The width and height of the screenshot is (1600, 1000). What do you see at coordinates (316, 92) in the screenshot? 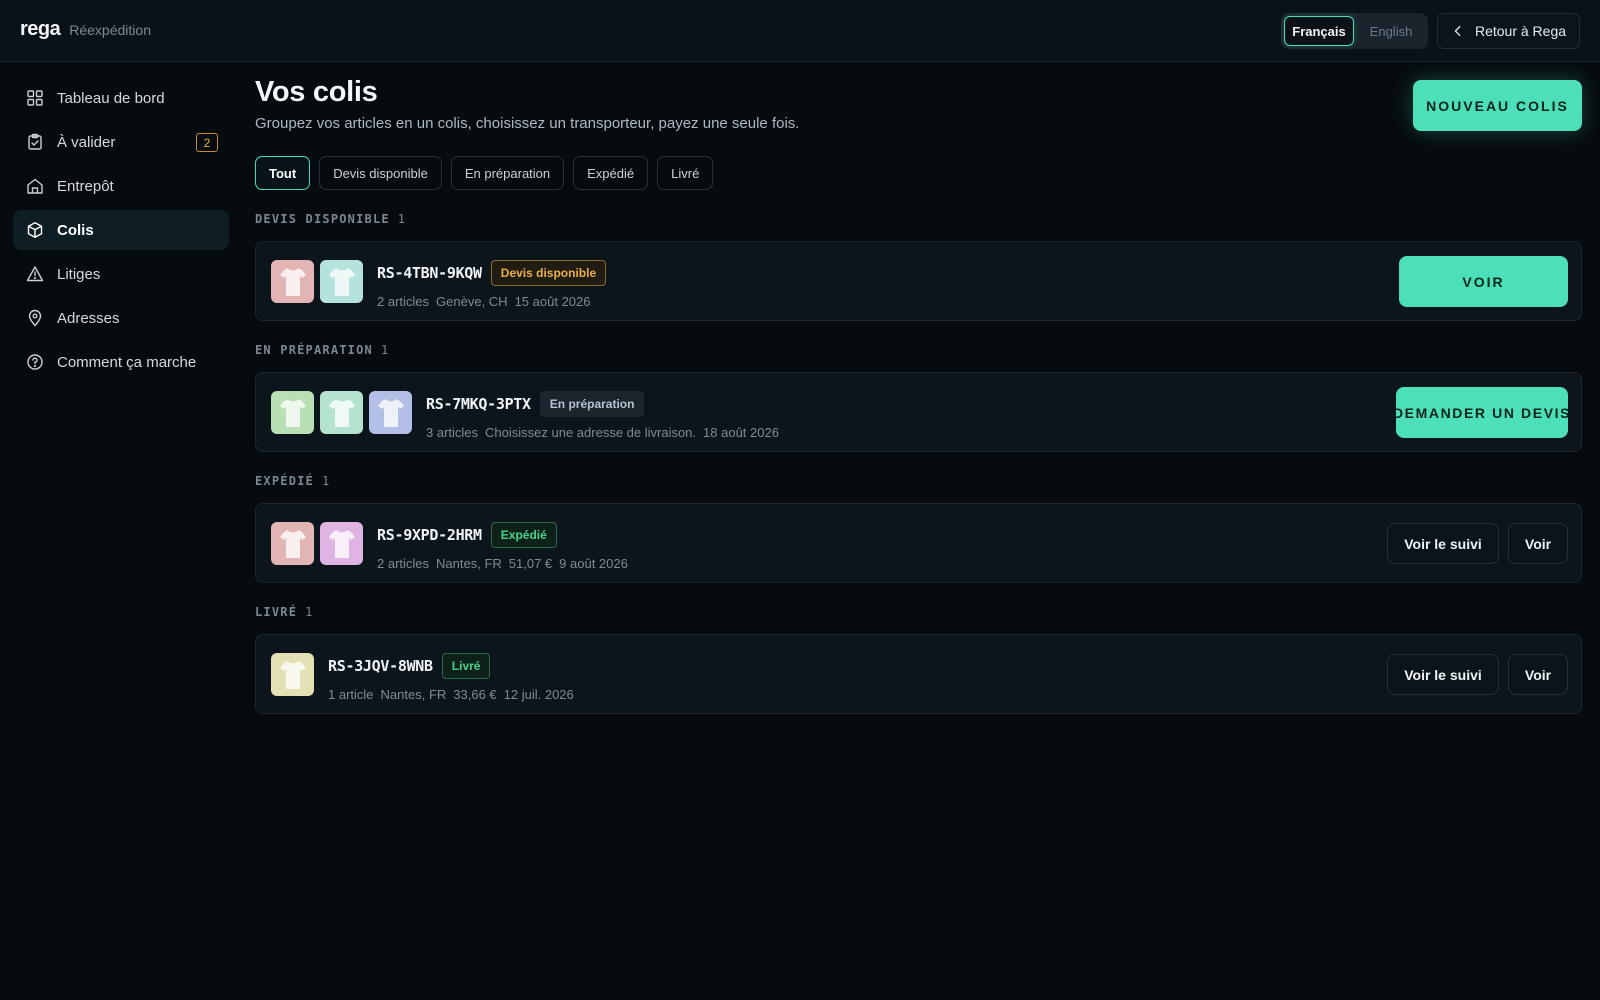
I see `page-title: Vos colis` at bounding box center [316, 92].